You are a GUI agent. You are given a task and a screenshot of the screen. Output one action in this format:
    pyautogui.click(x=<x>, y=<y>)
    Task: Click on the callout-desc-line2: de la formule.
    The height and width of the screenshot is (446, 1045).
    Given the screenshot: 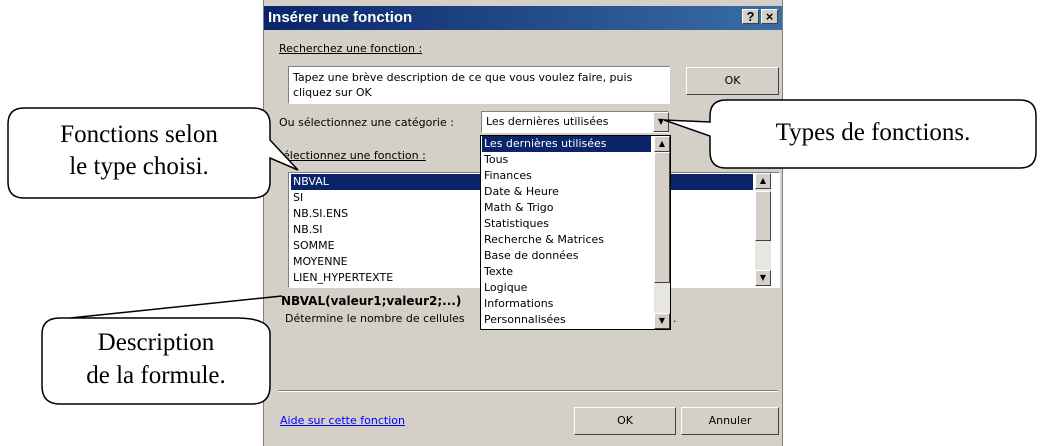 What is the action you would take?
    pyautogui.click(x=156, y=375)
    